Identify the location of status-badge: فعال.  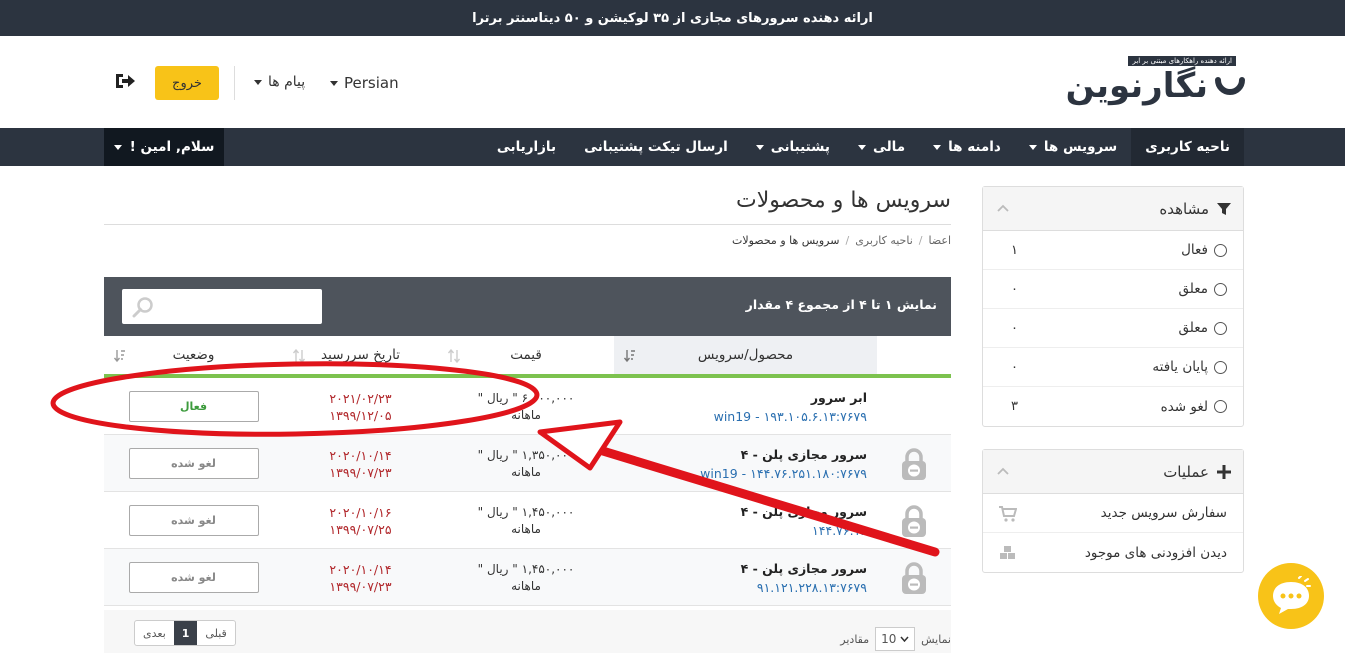
(193, 406).